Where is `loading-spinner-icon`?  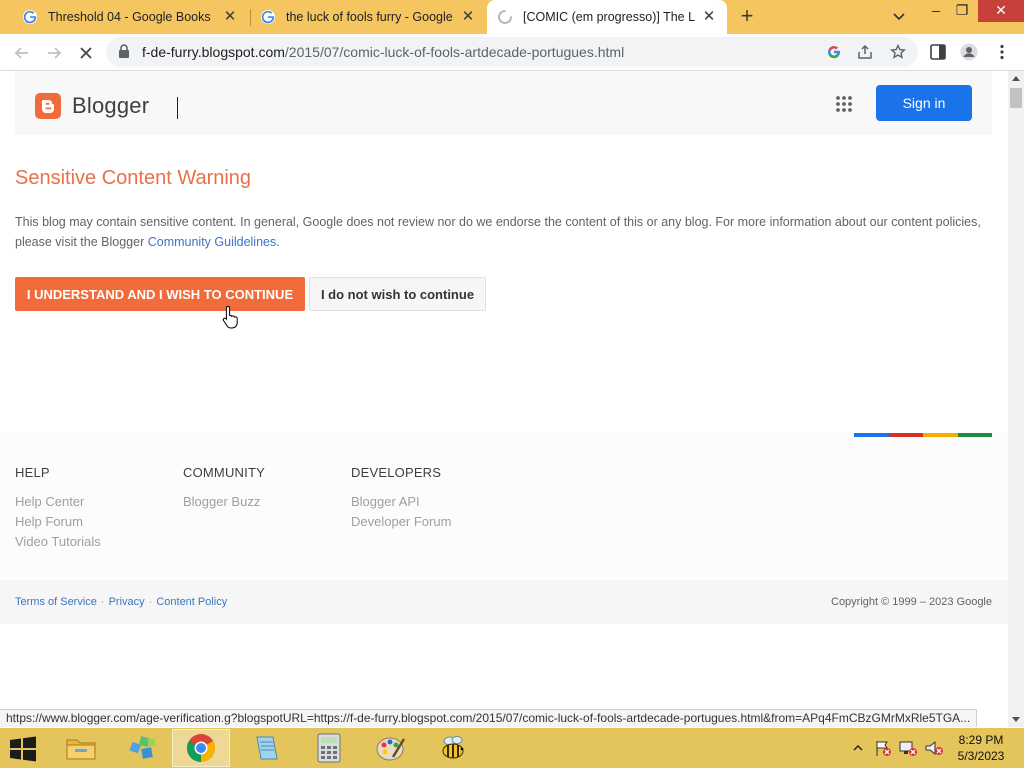
loading-spinner-icon is located at coordinates (505, 17).